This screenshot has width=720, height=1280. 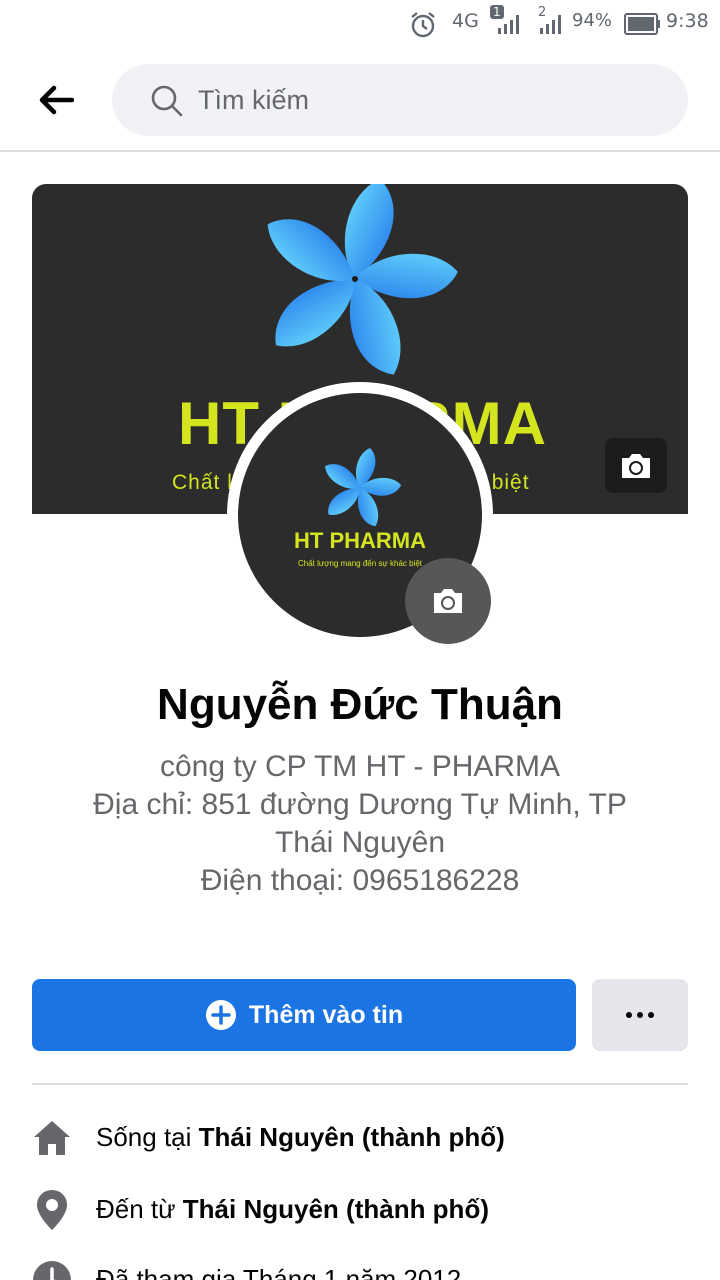 I want to click on info-text: Đến từ Thái Nguyên (thành phố), so click(x=292, y=1209).